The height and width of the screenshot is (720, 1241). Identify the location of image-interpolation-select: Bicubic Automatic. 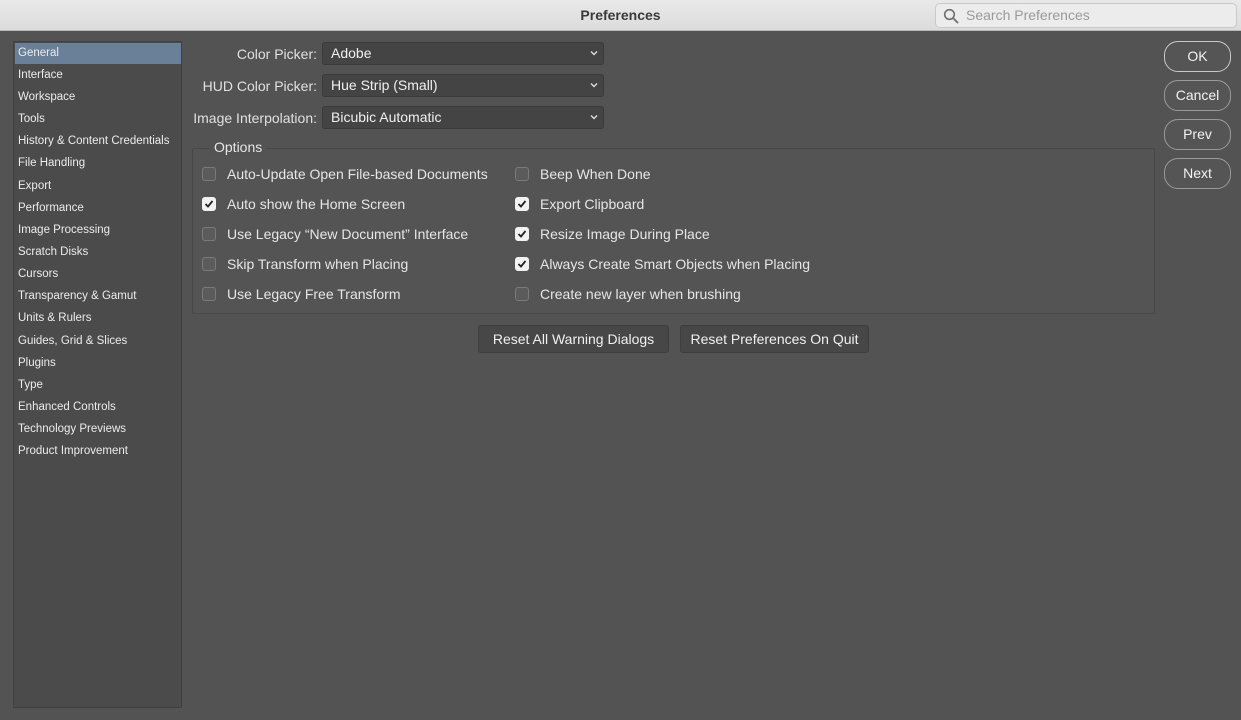
(463, 117).